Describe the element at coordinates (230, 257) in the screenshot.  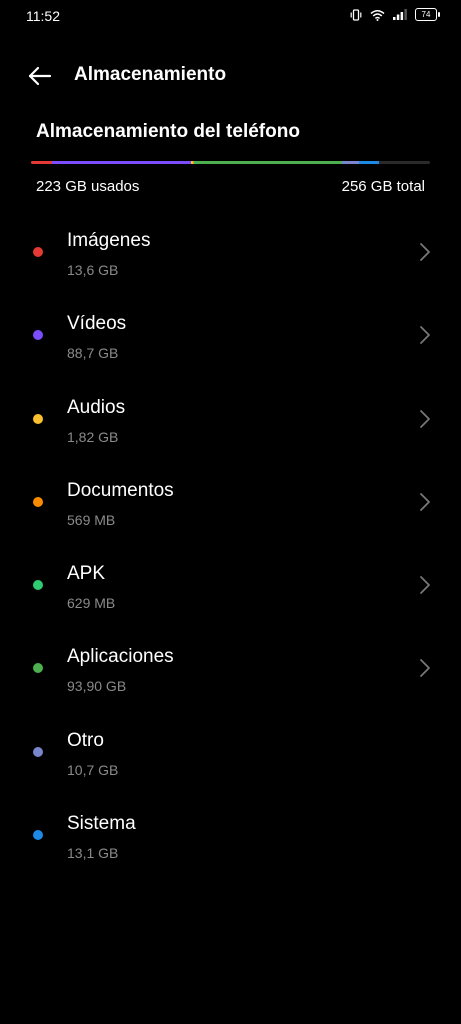
I see `category-item: Imágenes 13,6 GB` at that location.